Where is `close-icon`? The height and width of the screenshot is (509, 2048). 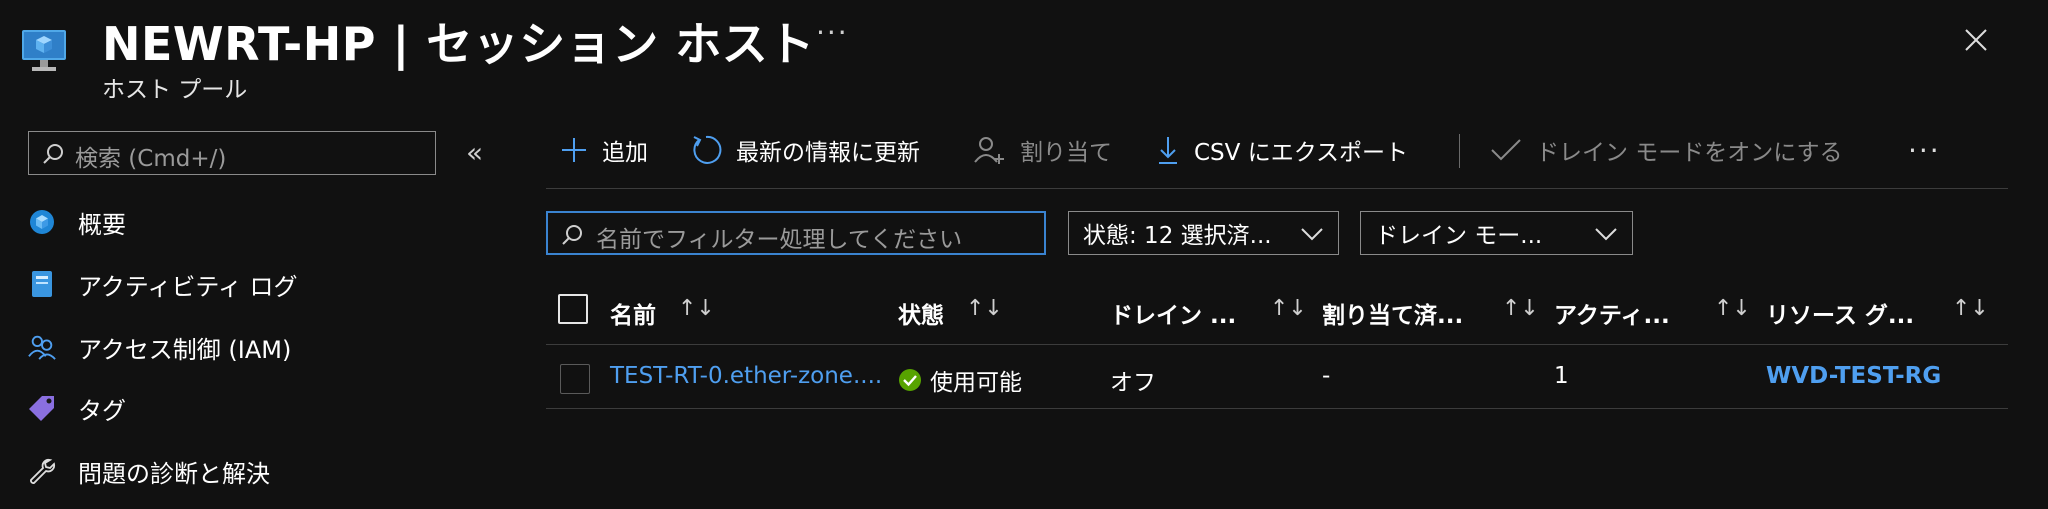 close-icon is located at coordinates (1976, 40).